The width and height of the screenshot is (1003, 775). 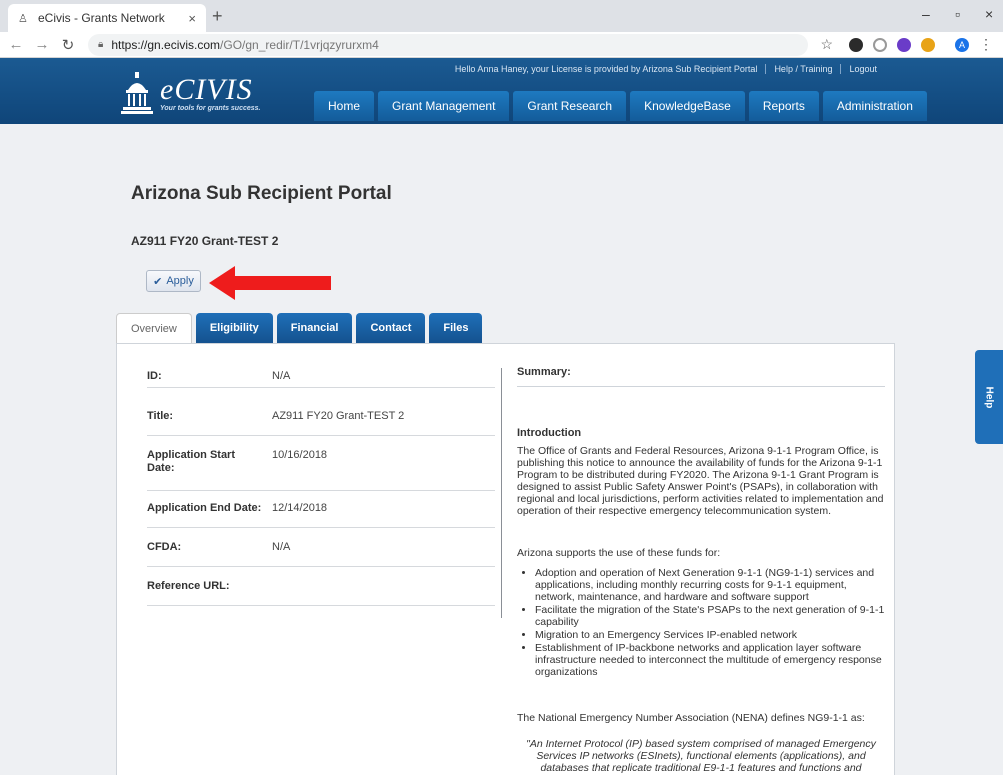 I want to click on start-date-value: 10/16/2018, so click(x=300, y=455).